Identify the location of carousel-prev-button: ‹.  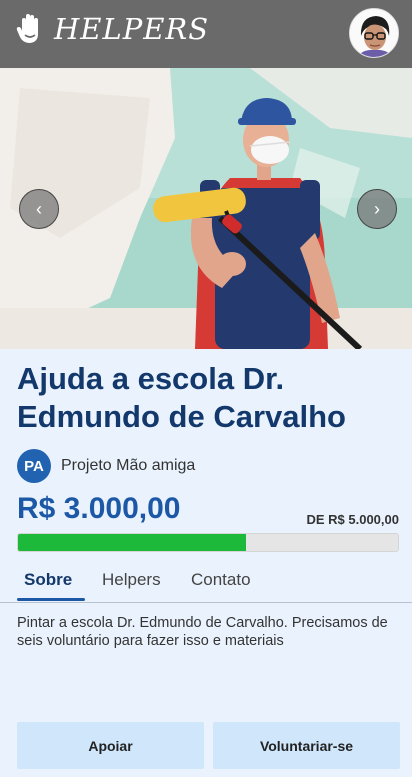
(39, 209).